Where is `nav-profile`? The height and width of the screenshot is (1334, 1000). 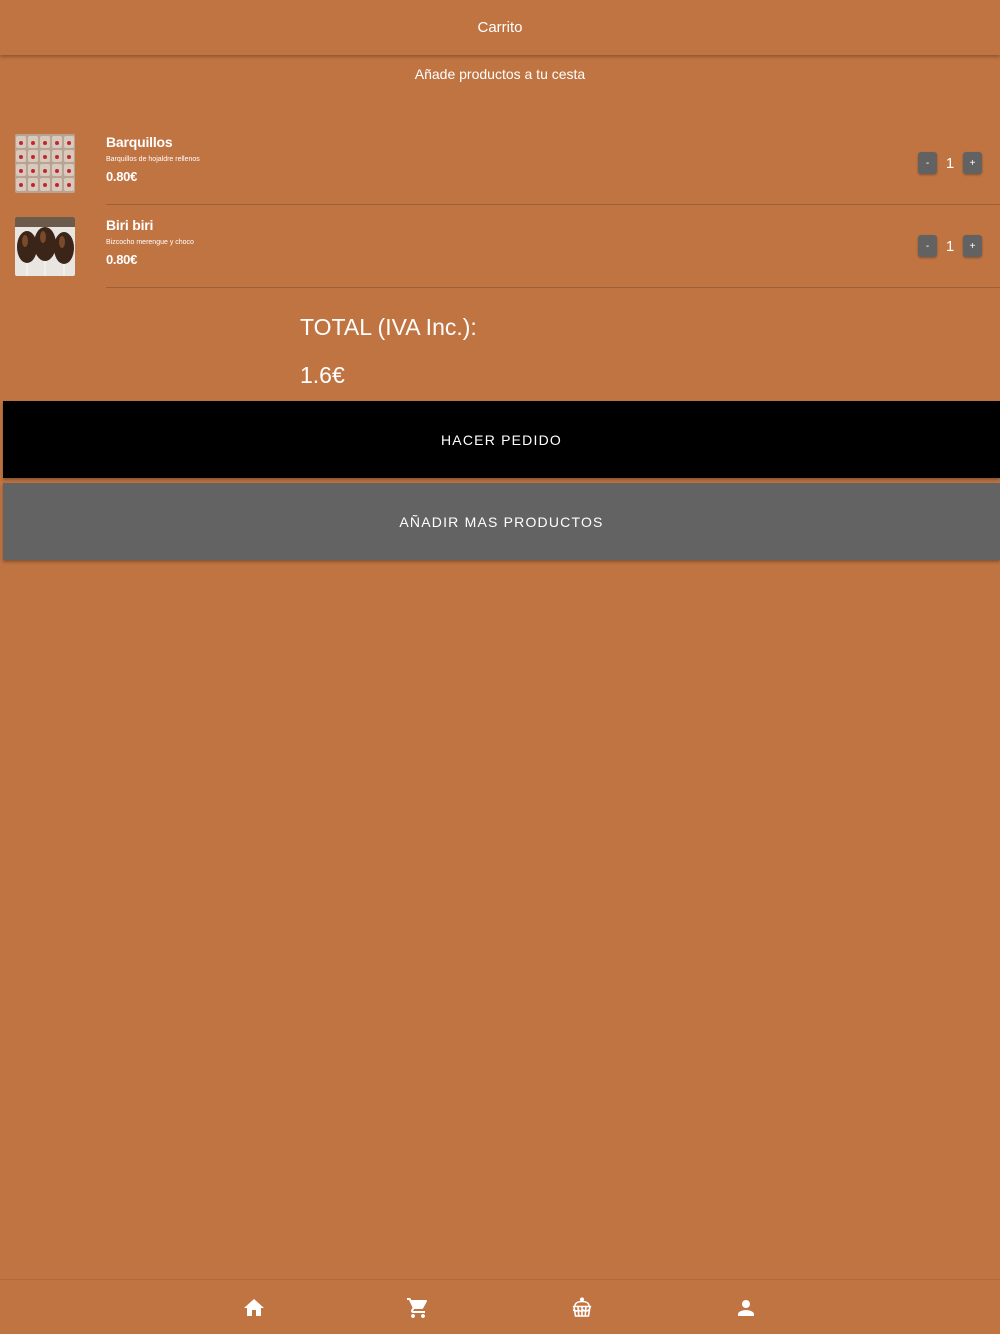 nav-profile is located at coordinates (746, 1307).